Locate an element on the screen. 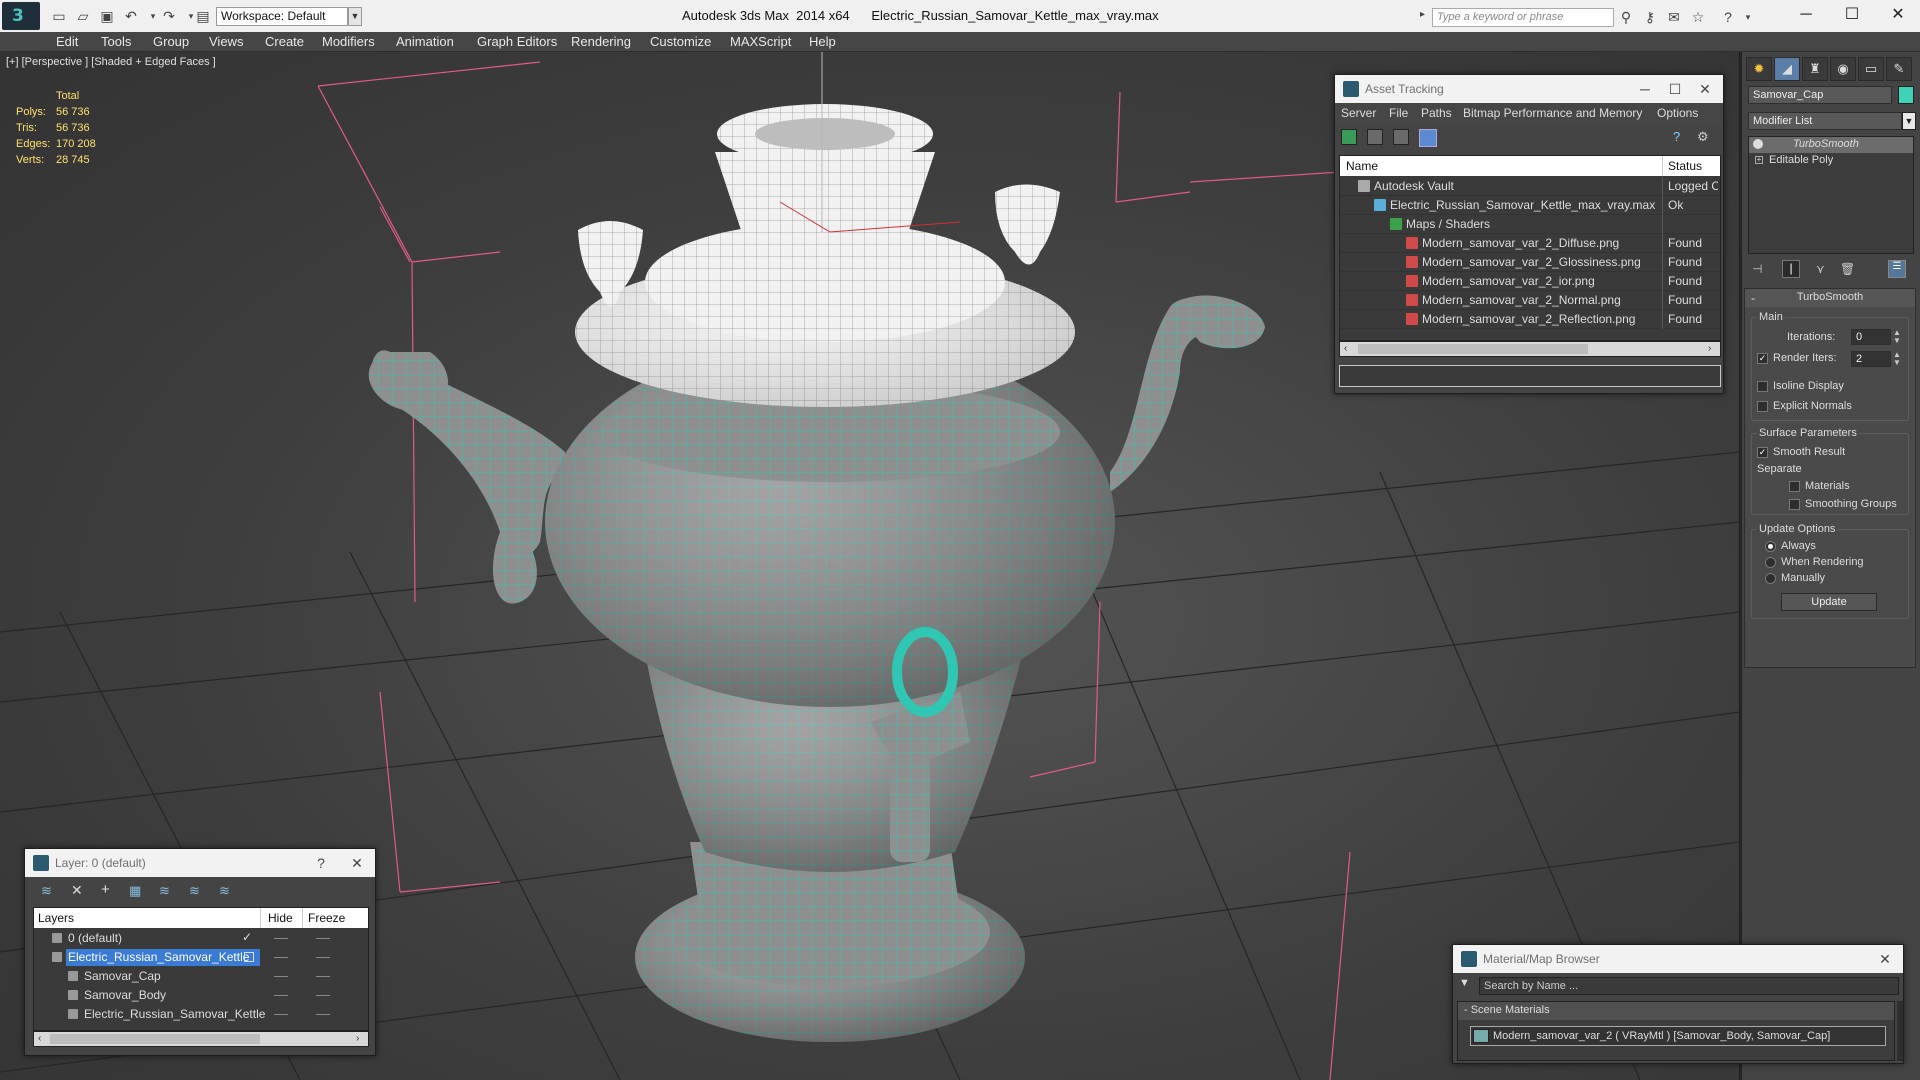  modifier-list-dropdown: Modifier List is located at coordinates (1825, 121).